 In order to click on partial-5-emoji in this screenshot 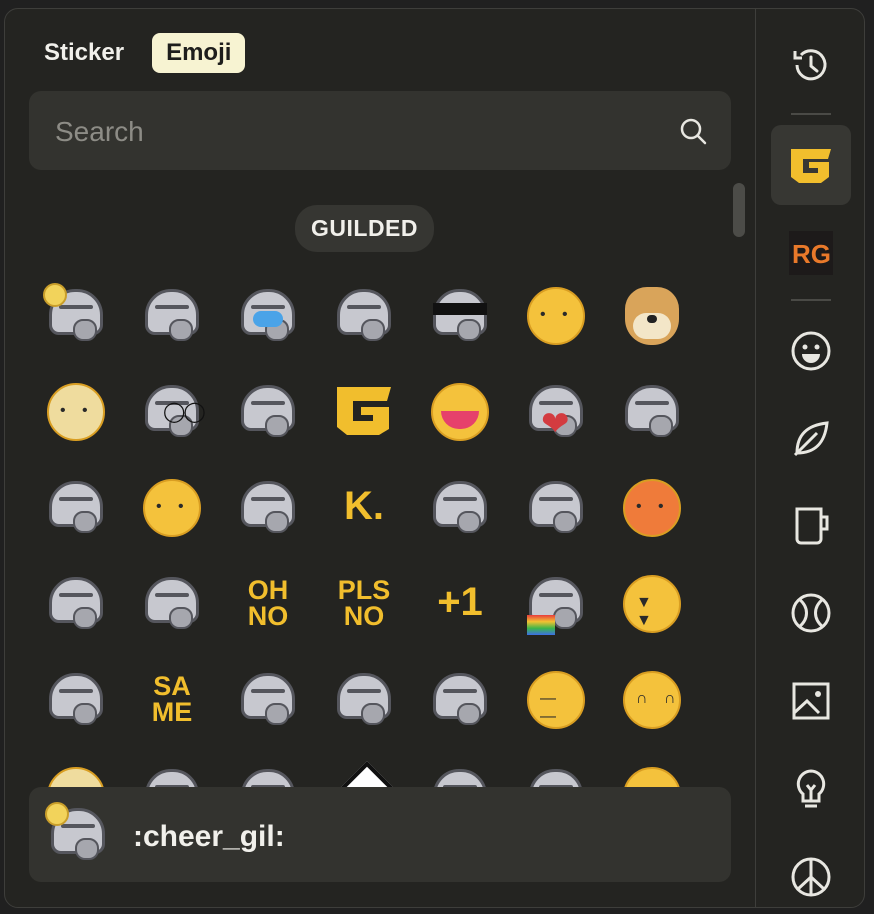, I will do `click(460, 775)`.